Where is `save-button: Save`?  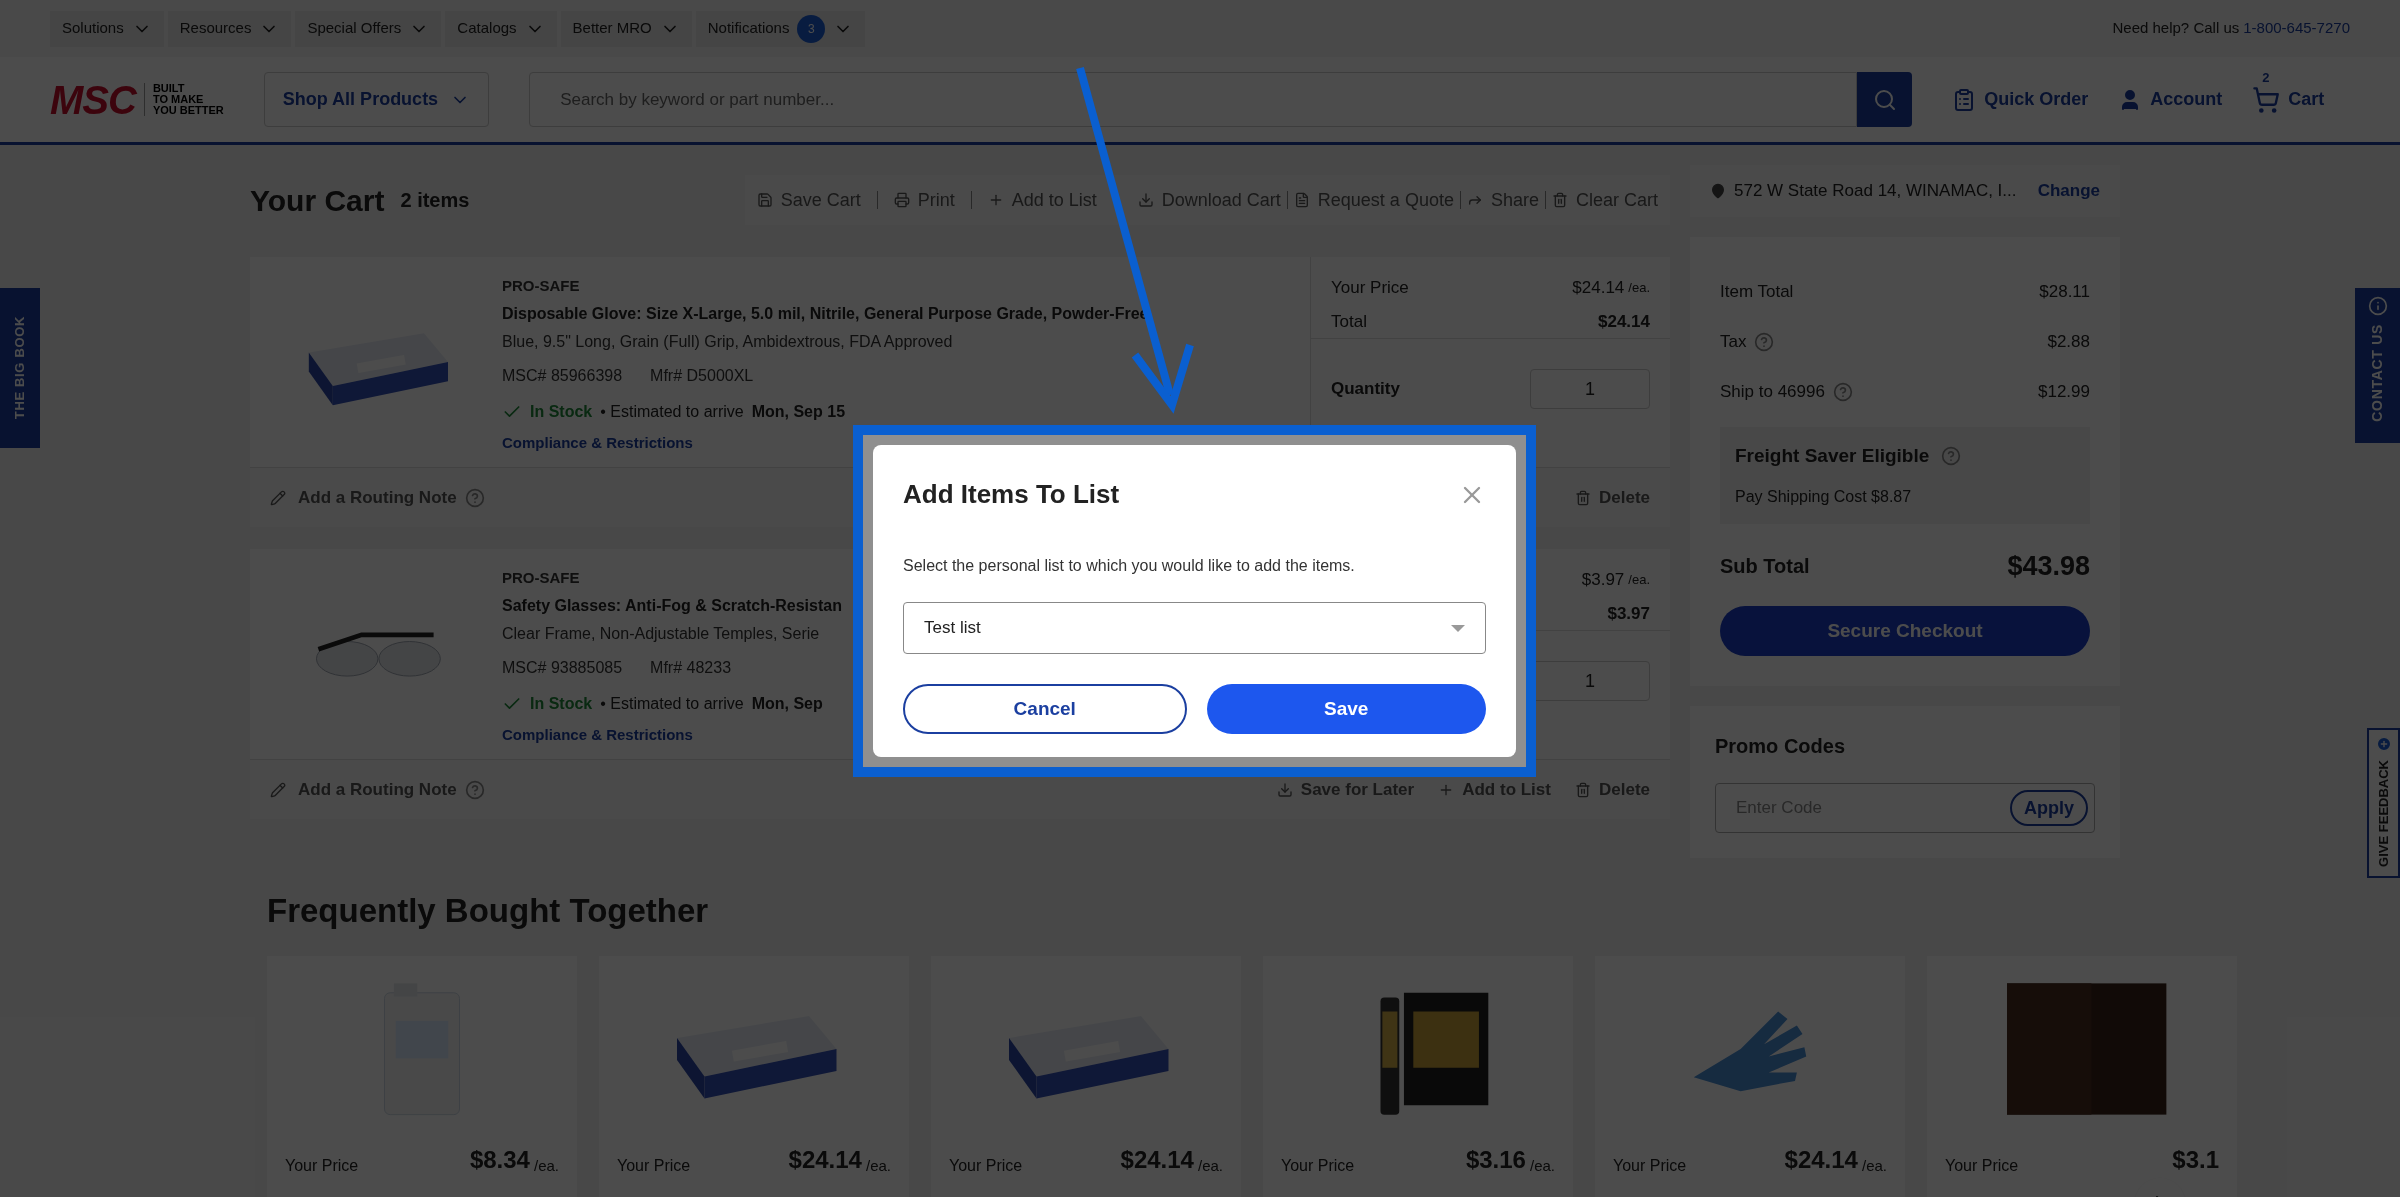 save-button: Save is located at coordinates (1346, 709).